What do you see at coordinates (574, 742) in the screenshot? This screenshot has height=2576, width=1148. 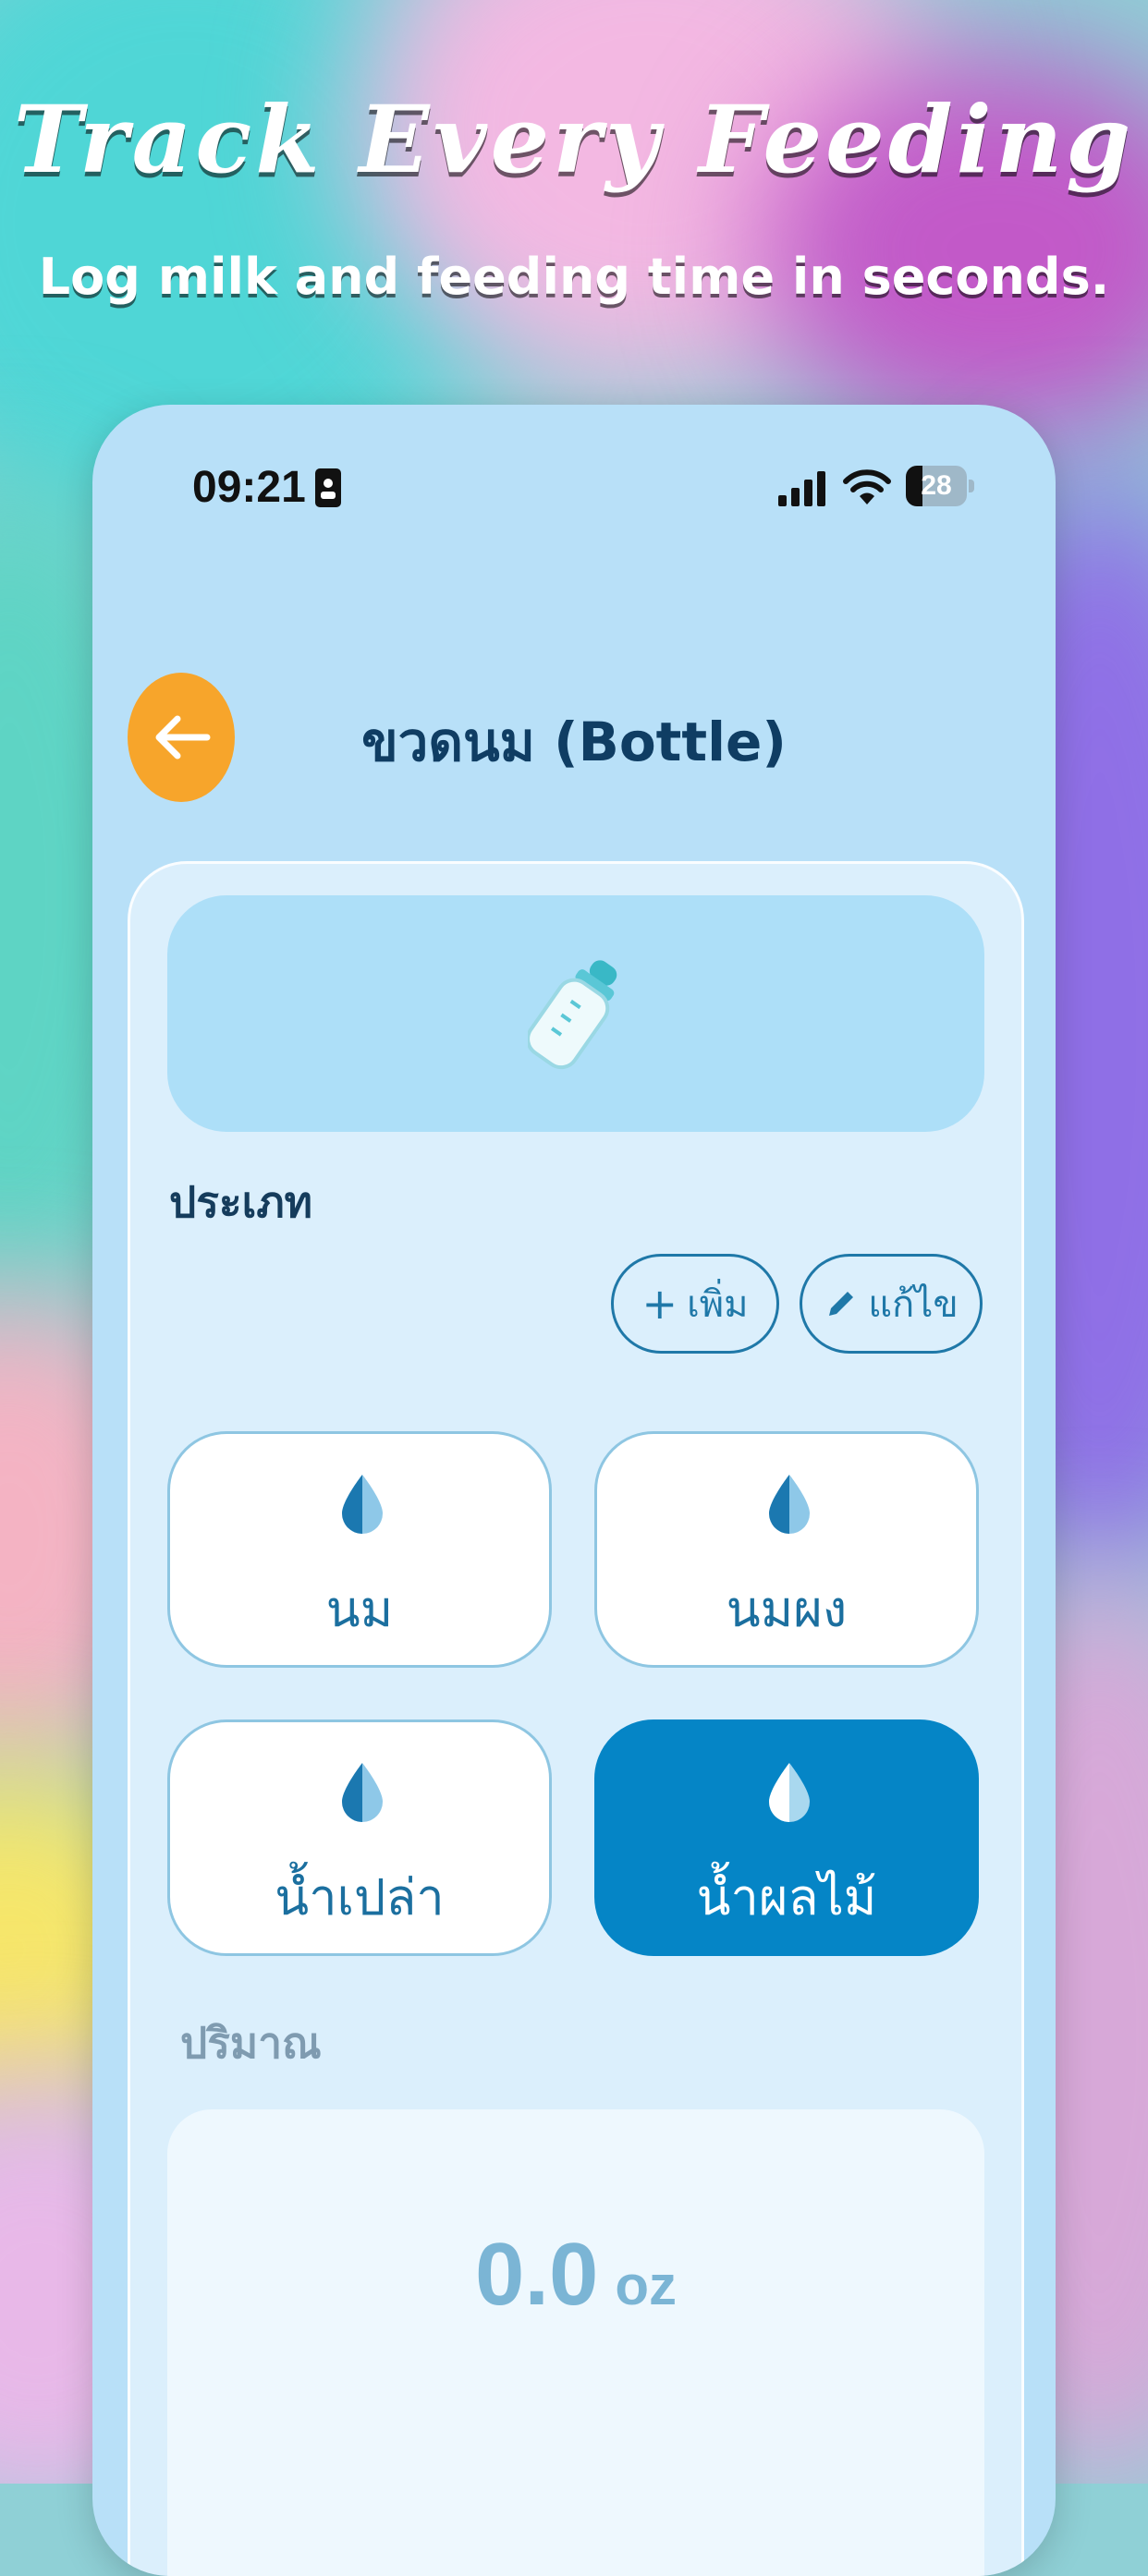 I see `page-title: ขวดนม (Bottle)` at bounding box center [574, 742].